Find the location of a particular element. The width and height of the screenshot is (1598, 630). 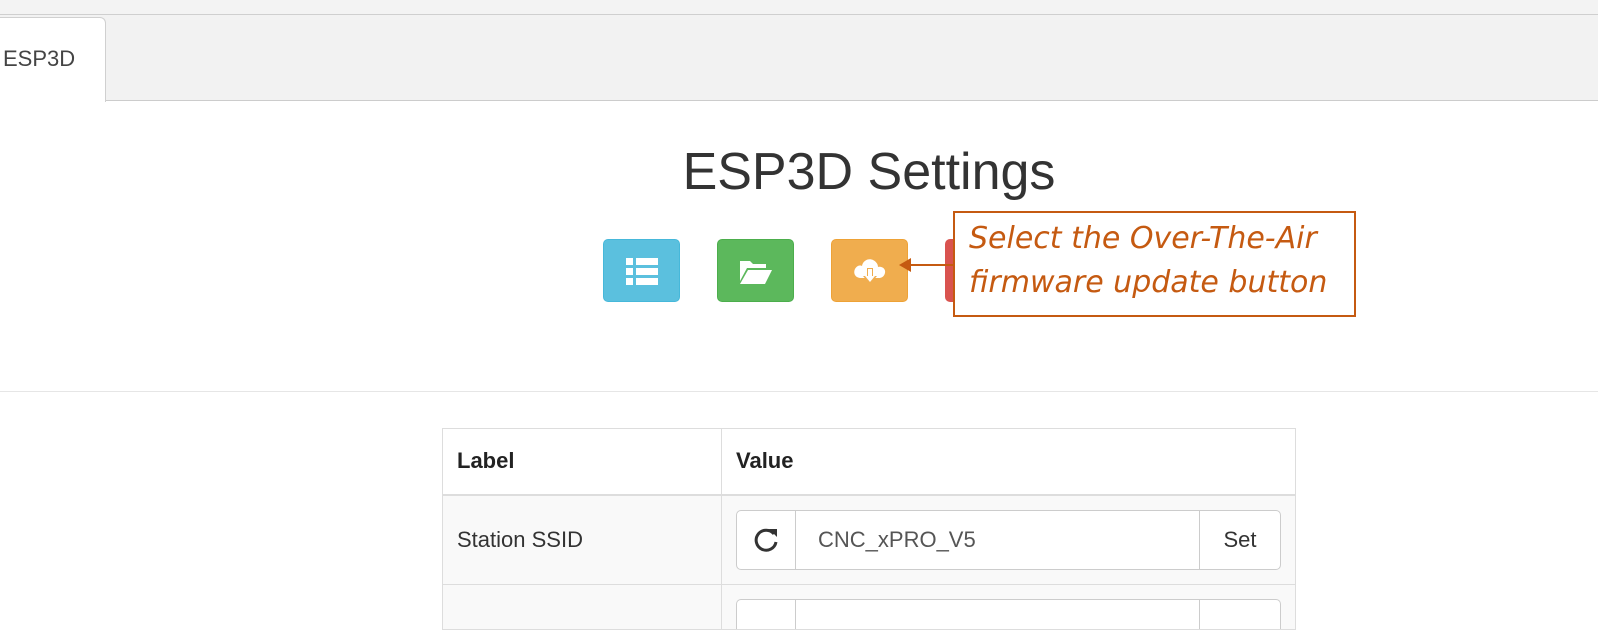

row-label: Station SSID is located at coordinates (582, 539).